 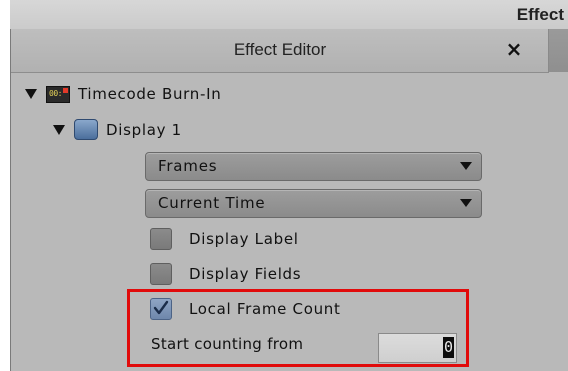 I want to click on window-title-bar: Effect, so click(x=289, y=14).